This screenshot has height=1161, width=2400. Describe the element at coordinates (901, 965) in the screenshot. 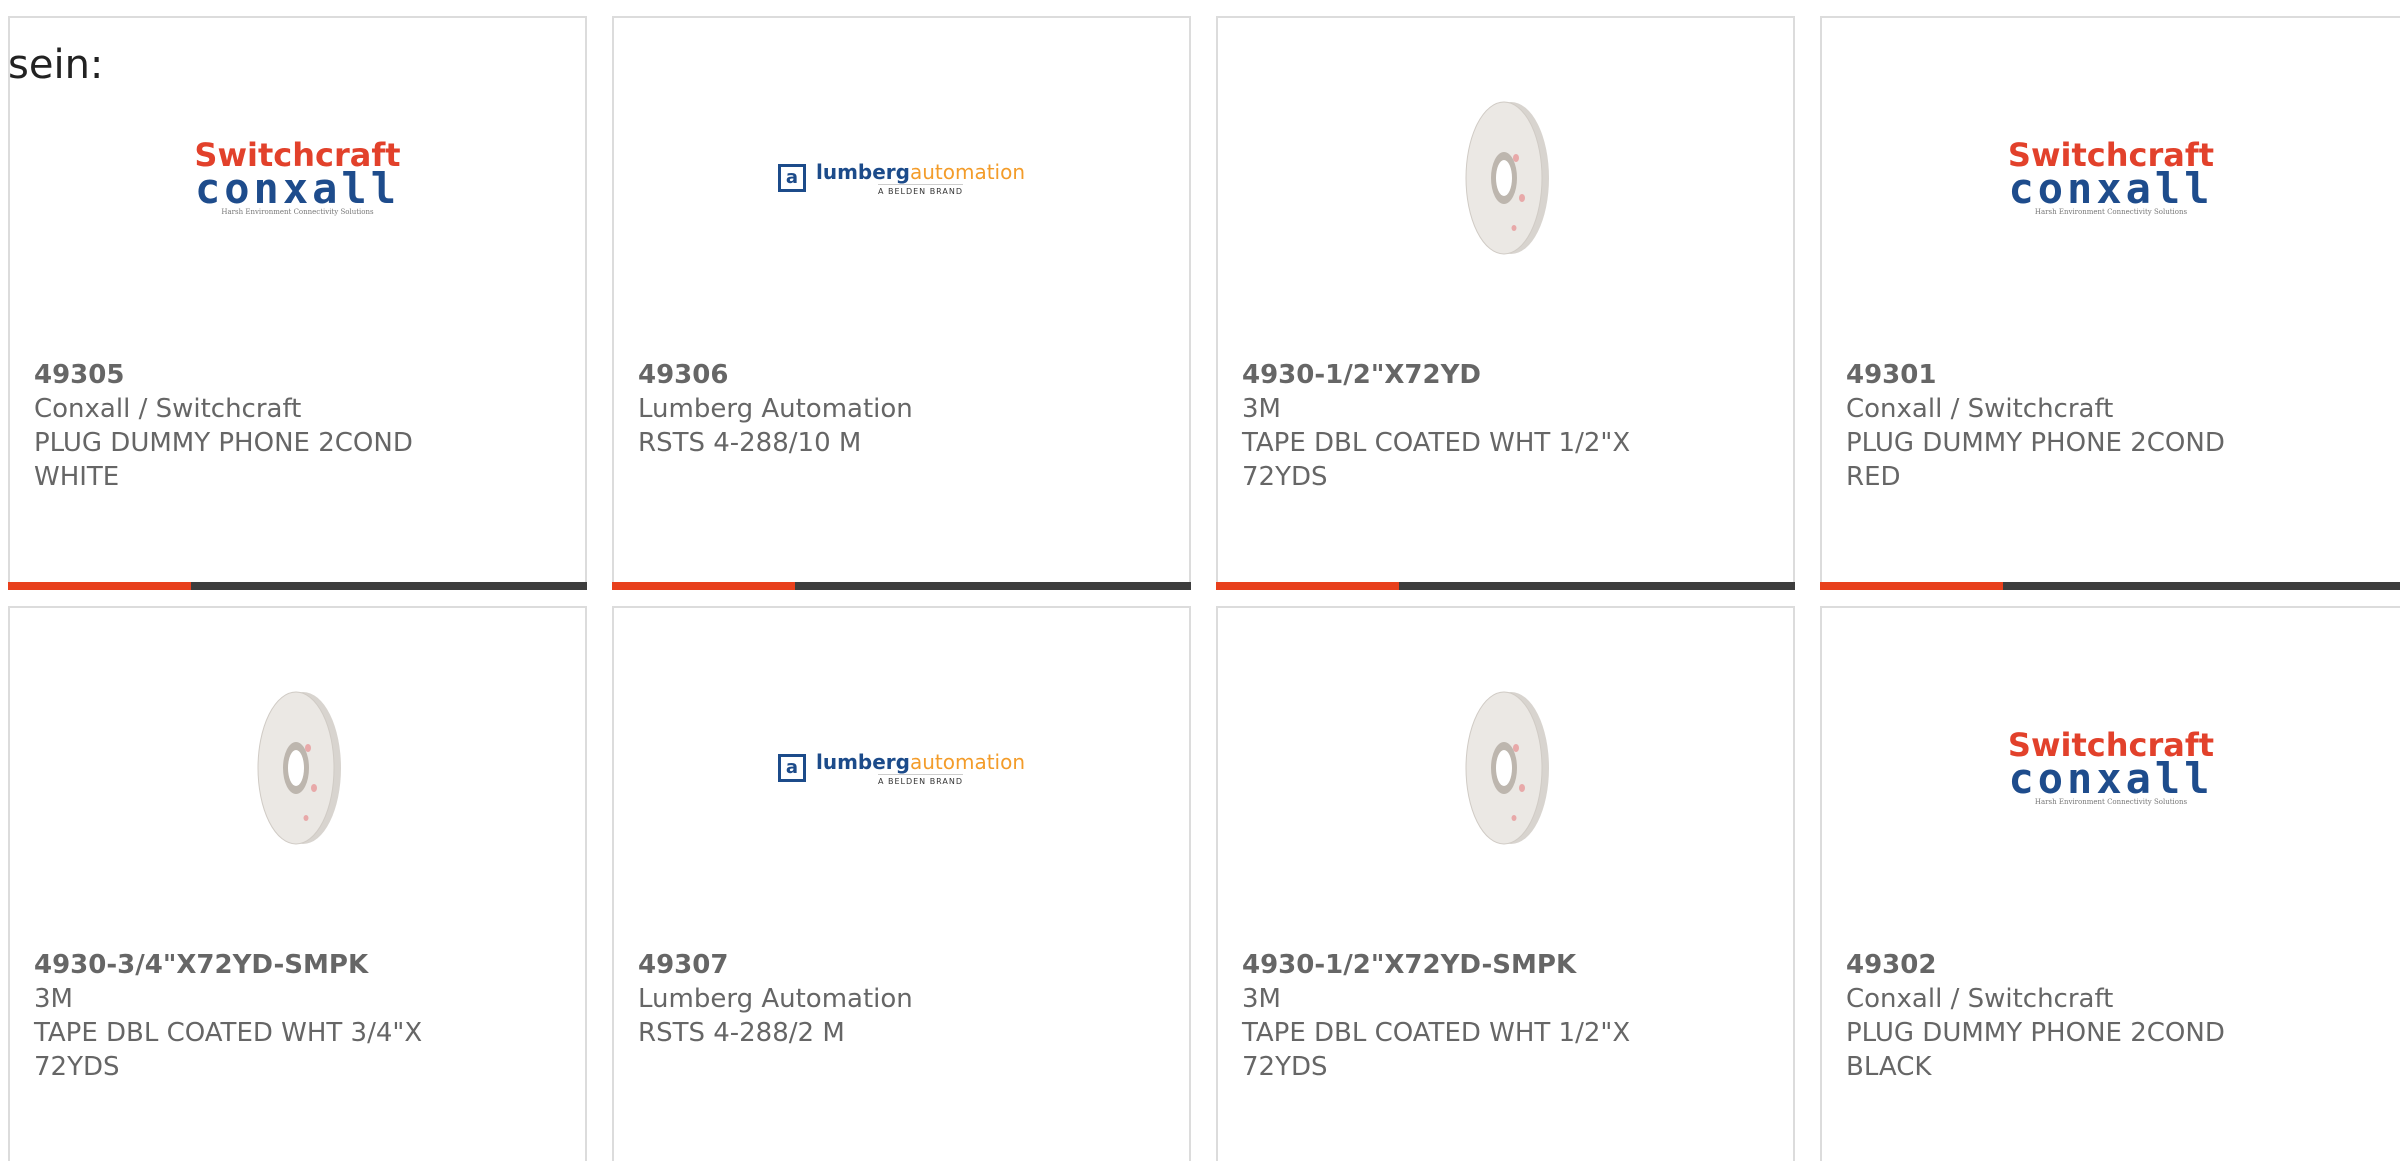

I see `part-number-link: 49307` at that location.